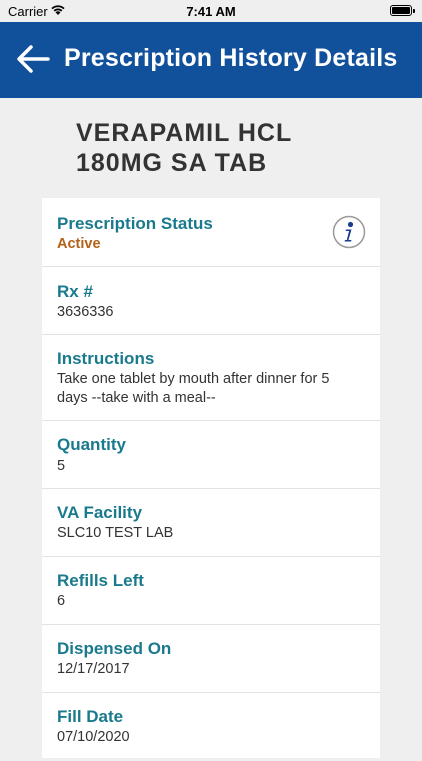 The width and height of the screenshot is (422, 761). I want to click on detail-row-status: Prescription Status Active, so click(211, 232).